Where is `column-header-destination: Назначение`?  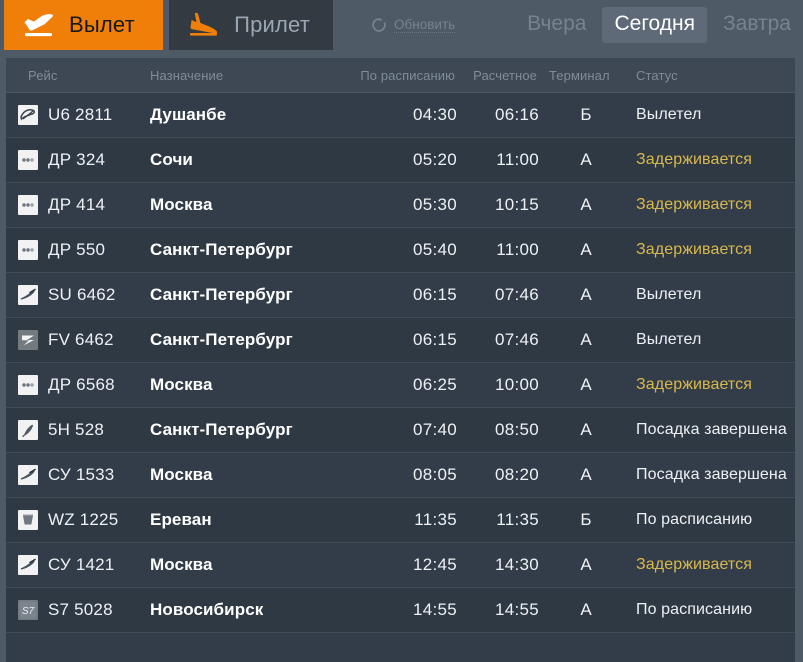 column-header-destination: Назначение is located at coordinates (247, 75).